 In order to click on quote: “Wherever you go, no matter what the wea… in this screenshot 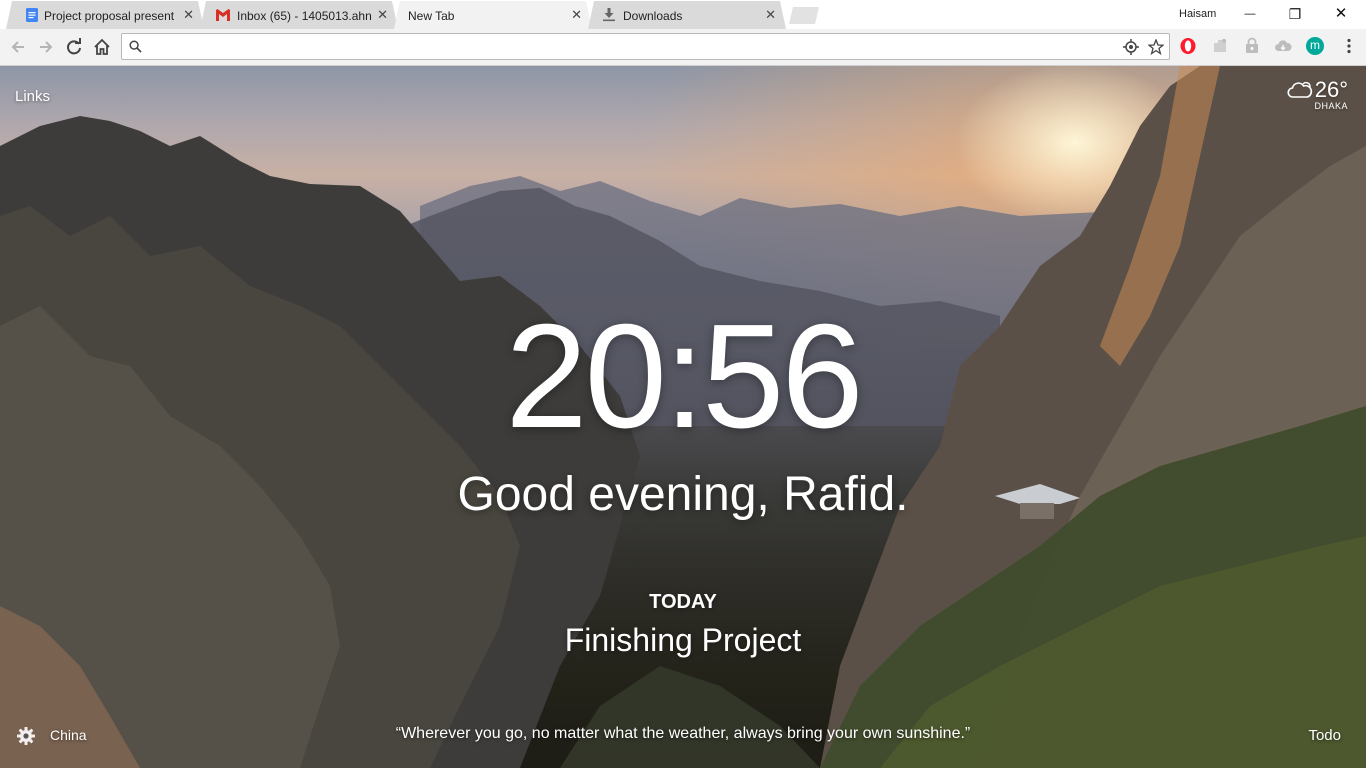, I will do `click(683, 734)`.